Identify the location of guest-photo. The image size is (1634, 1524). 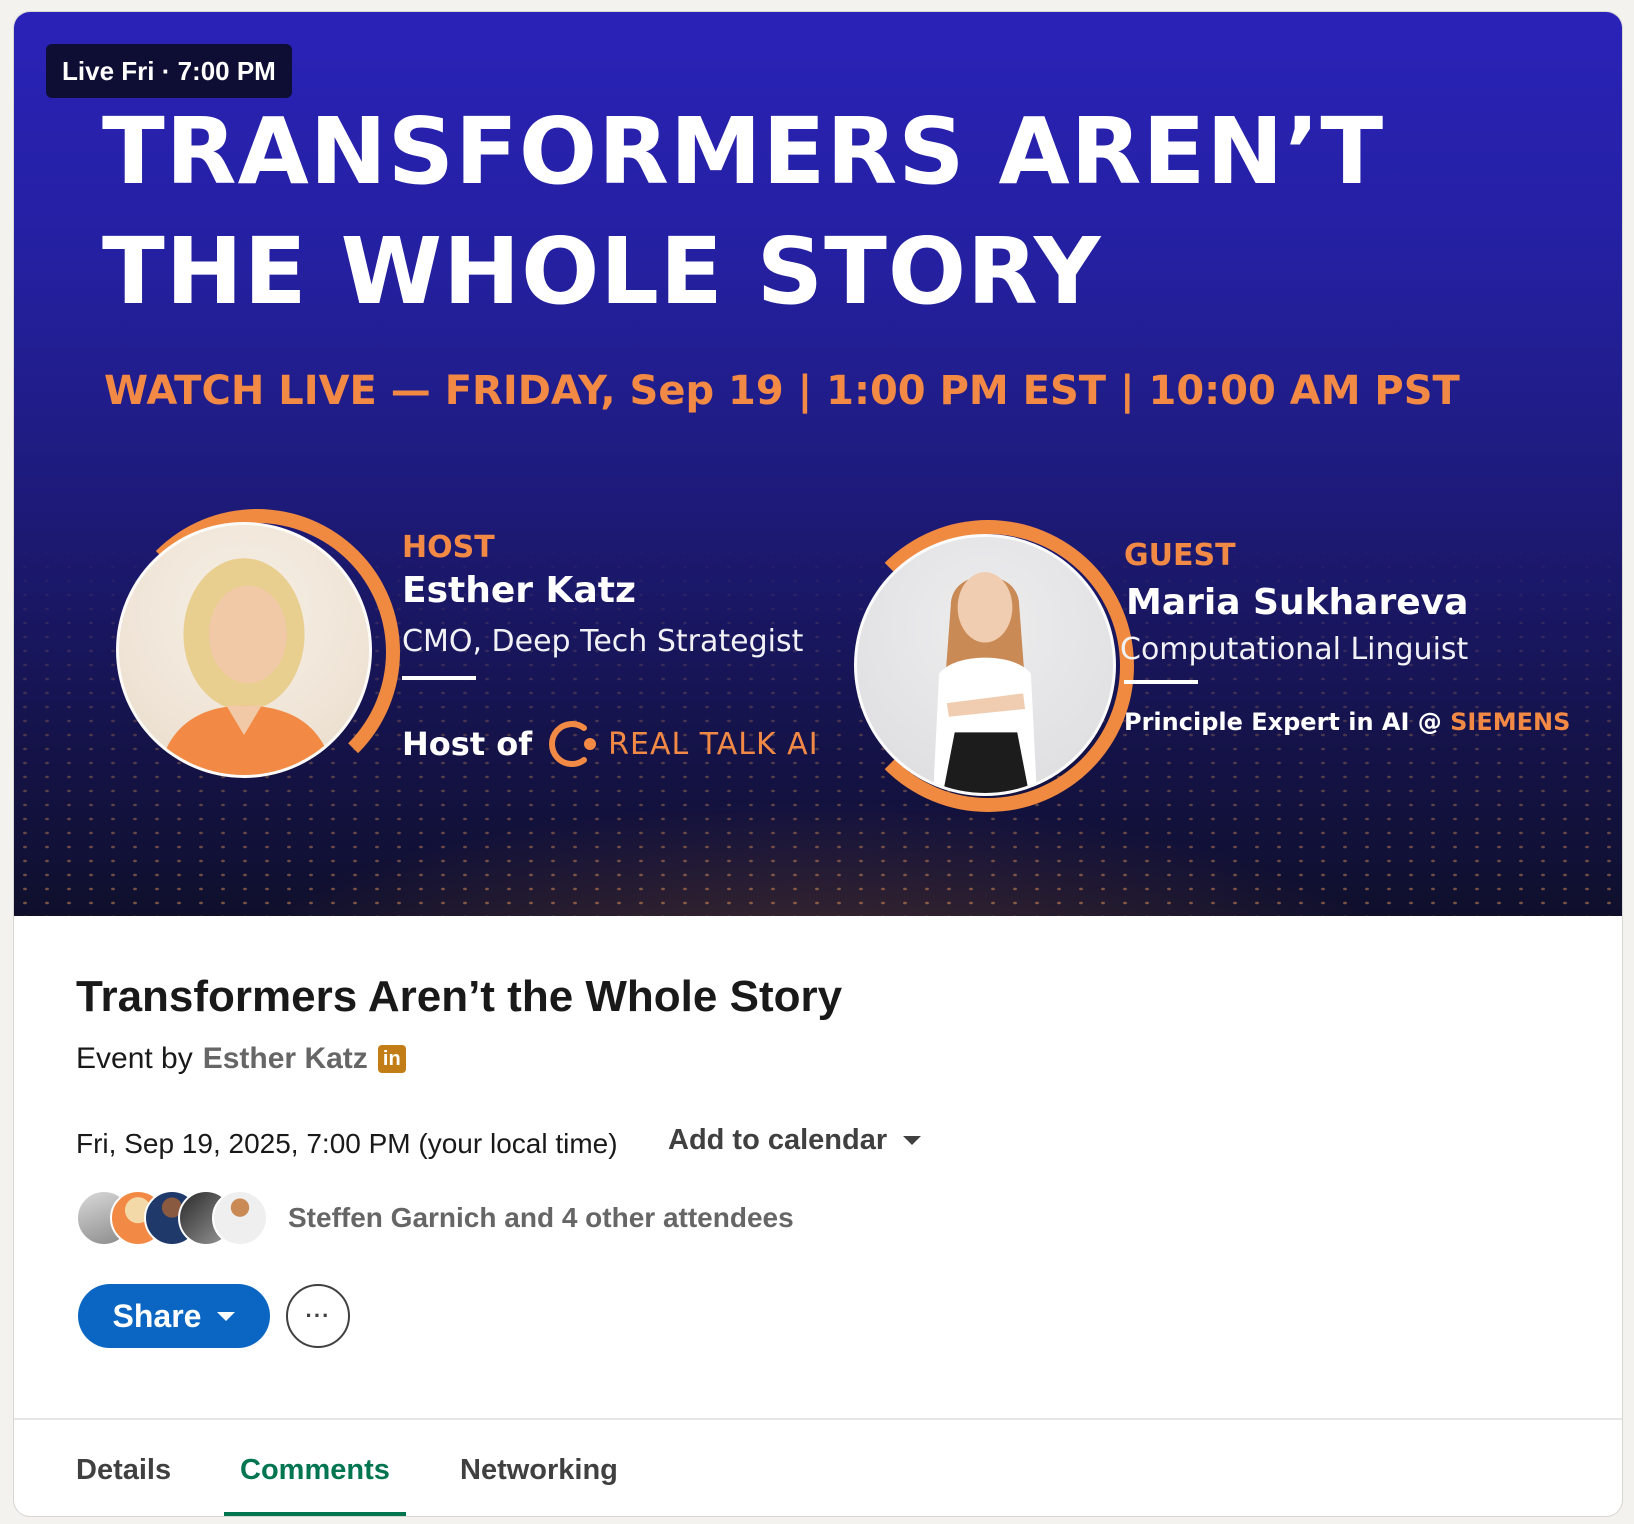
(985, 665).